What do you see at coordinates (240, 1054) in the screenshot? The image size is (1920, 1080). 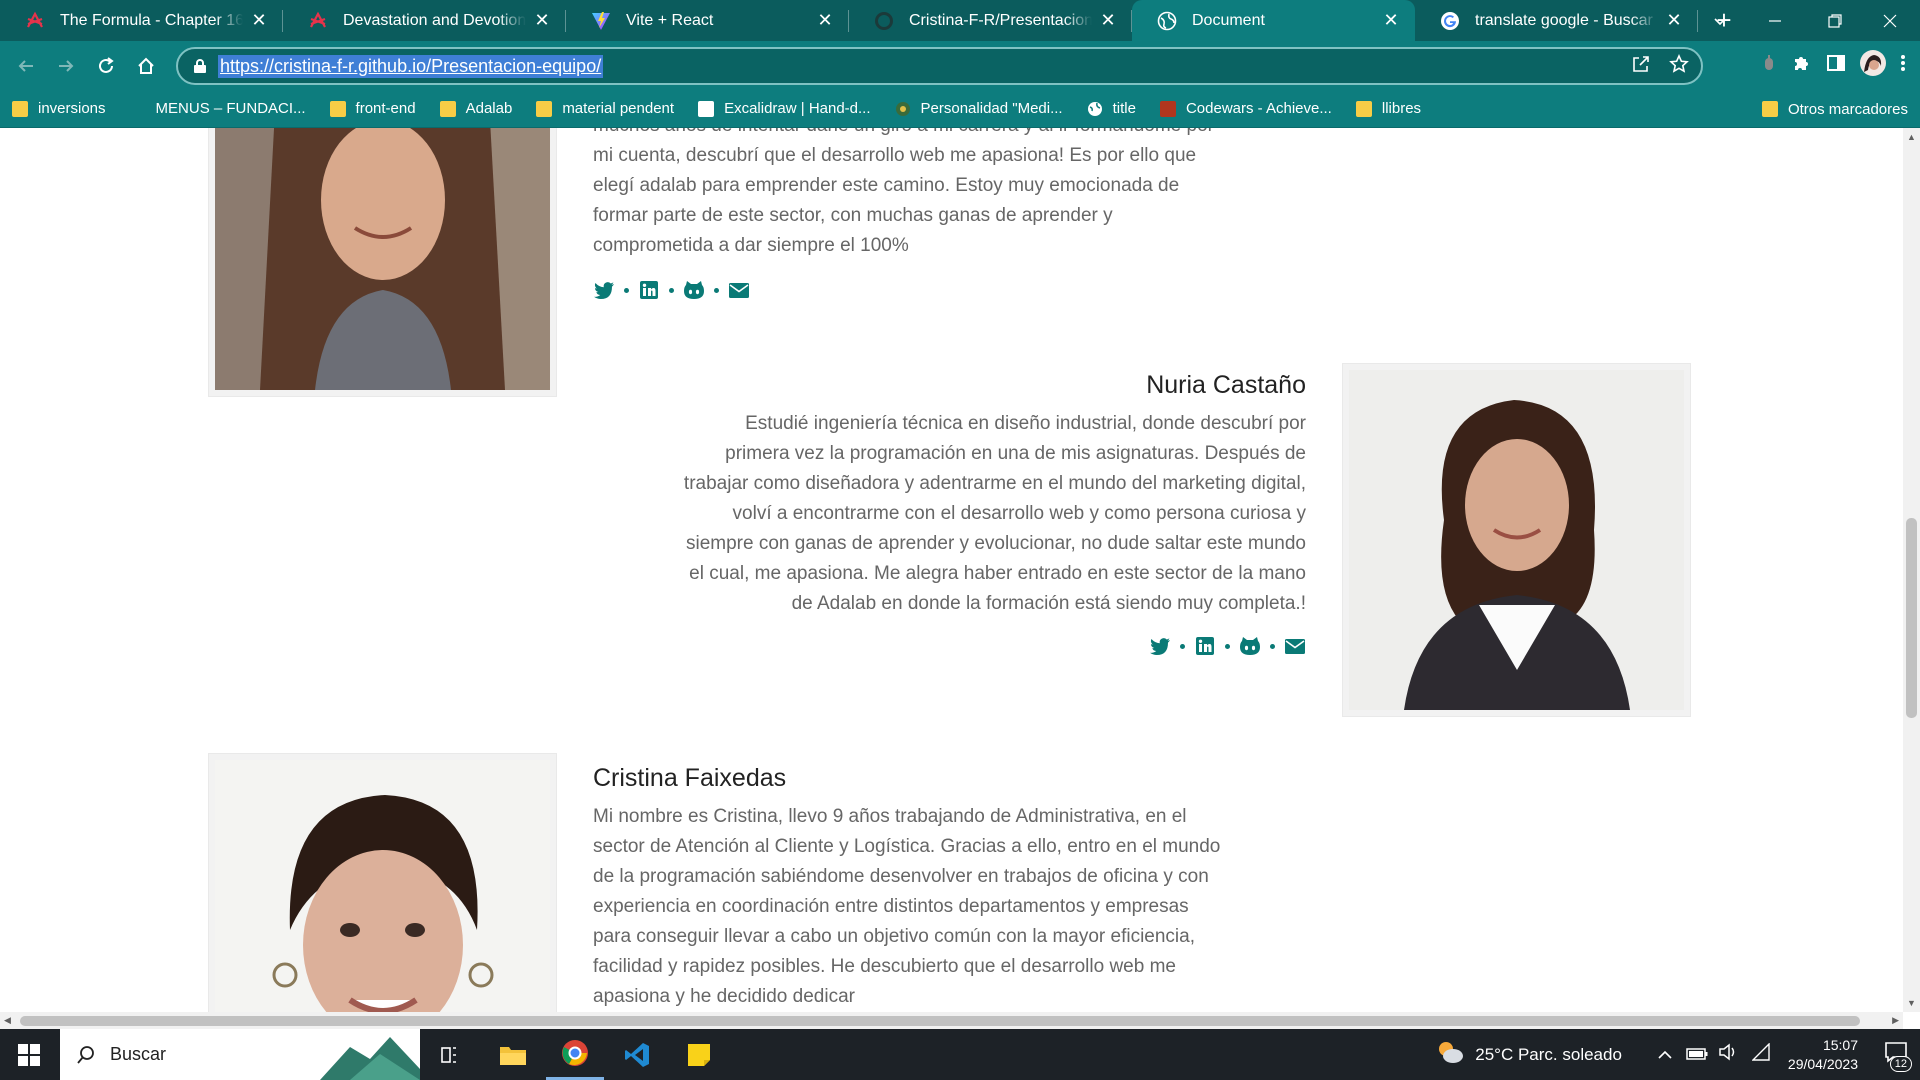 I see `taskbar-search: Buscar` at bounding box center [240, 1054].